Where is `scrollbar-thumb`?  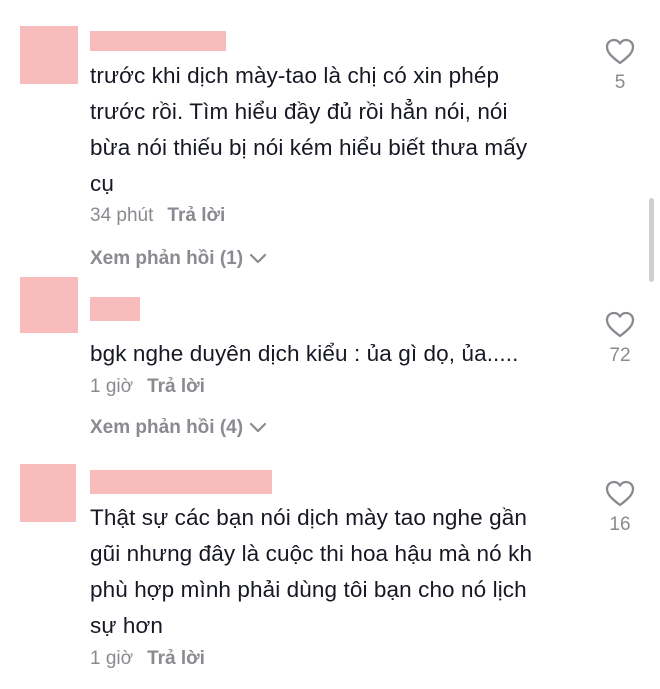 scrollbar-thumb is located at coordinates (651, 240).